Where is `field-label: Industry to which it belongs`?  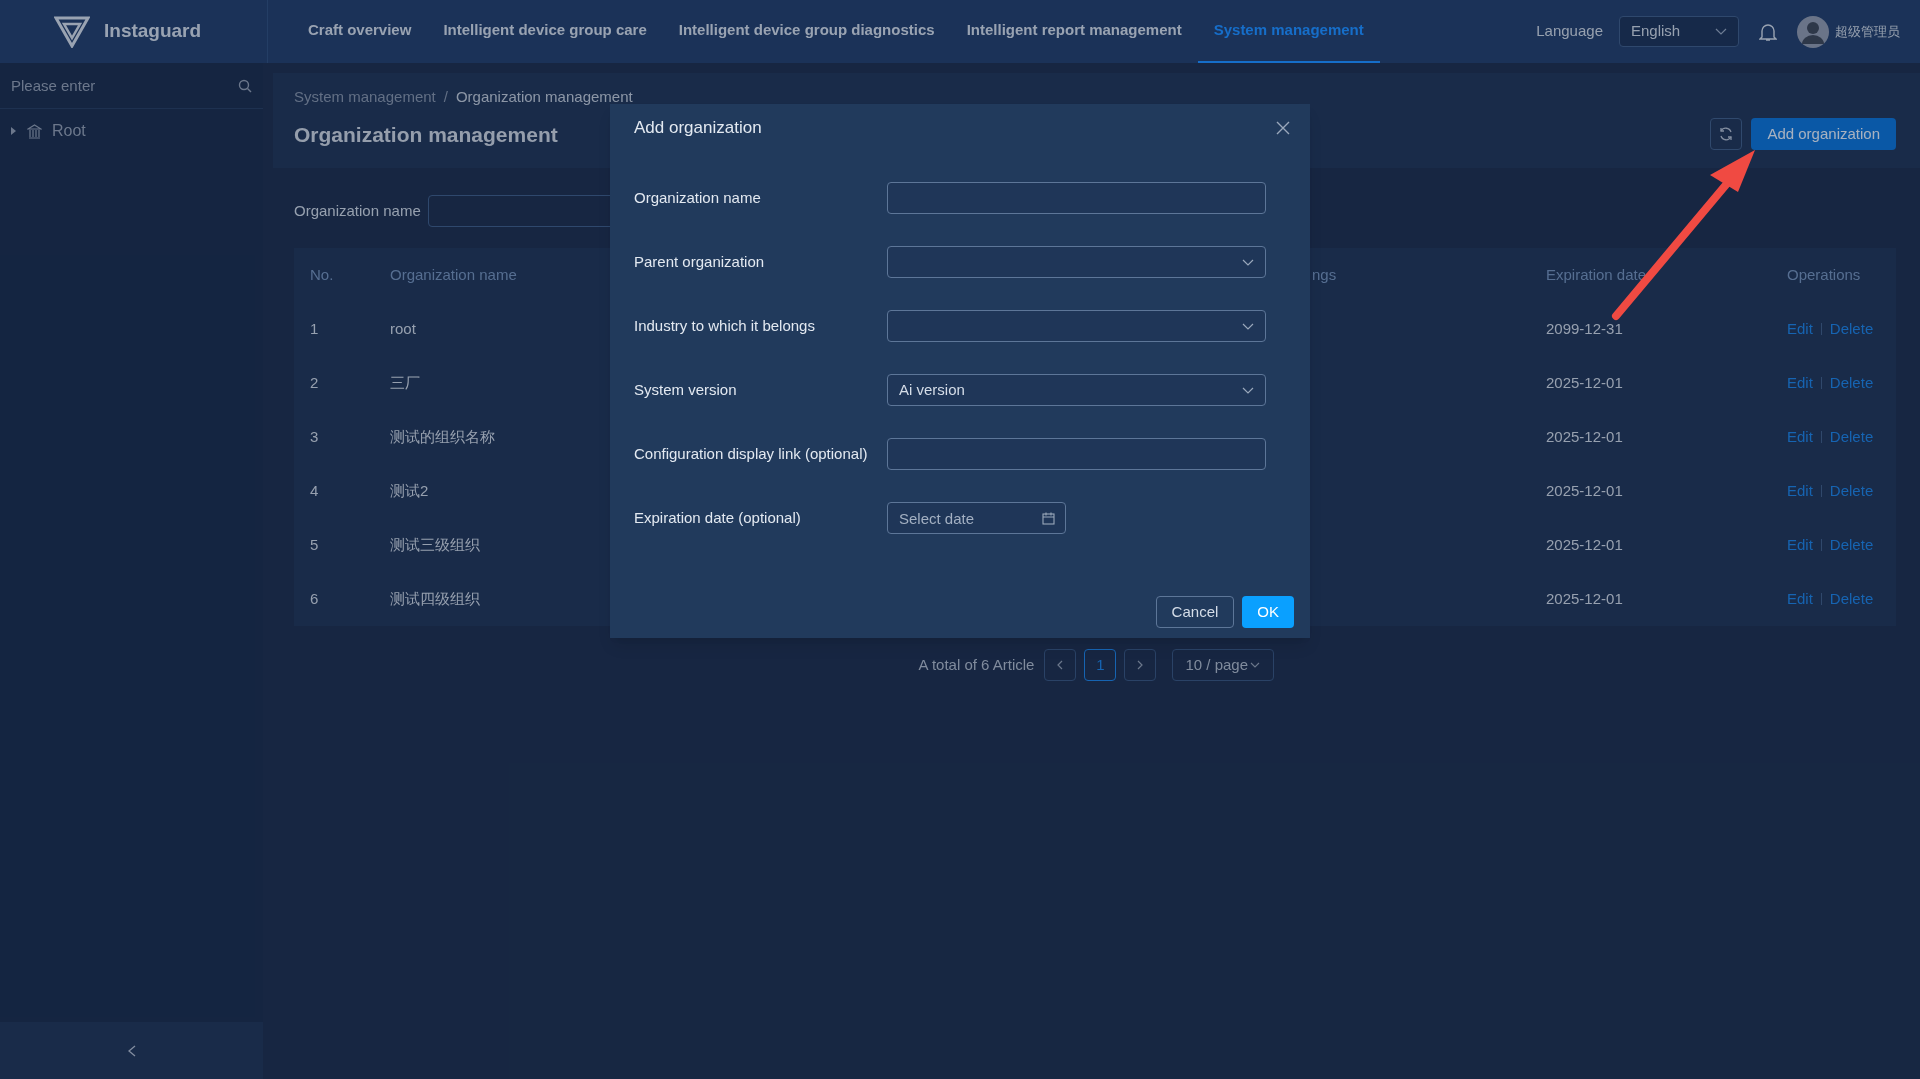
field-label: Industry to which it belongs is located at coordinates (725, 325).